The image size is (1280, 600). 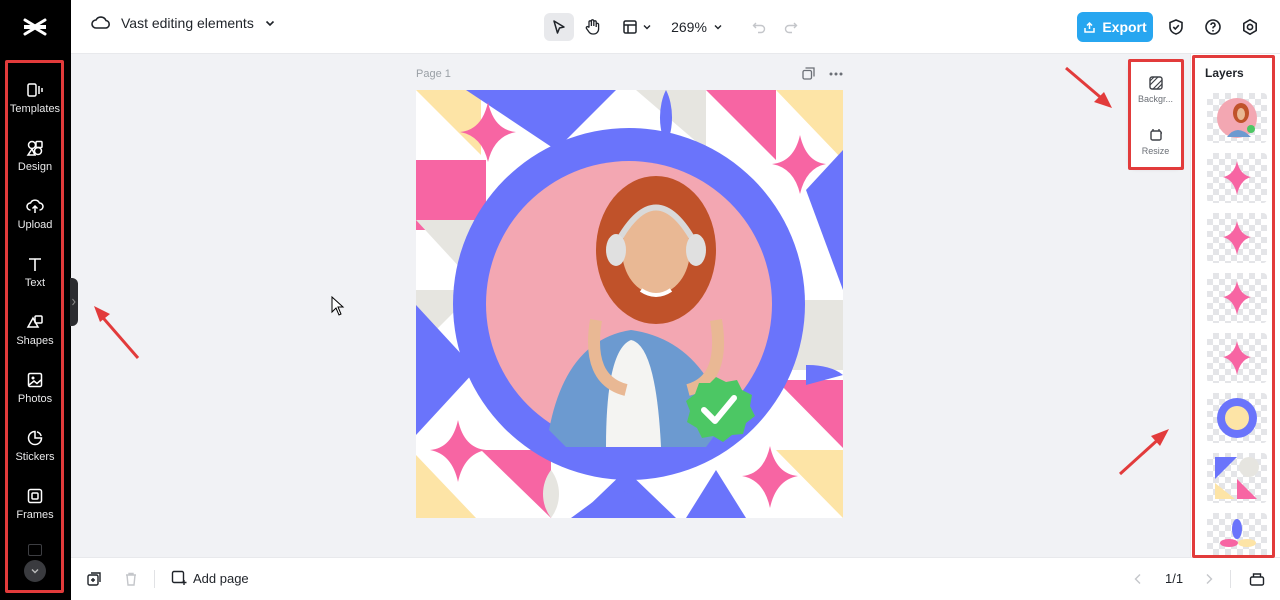 I want to click on gear-icon, so click(x=1250, y=27).